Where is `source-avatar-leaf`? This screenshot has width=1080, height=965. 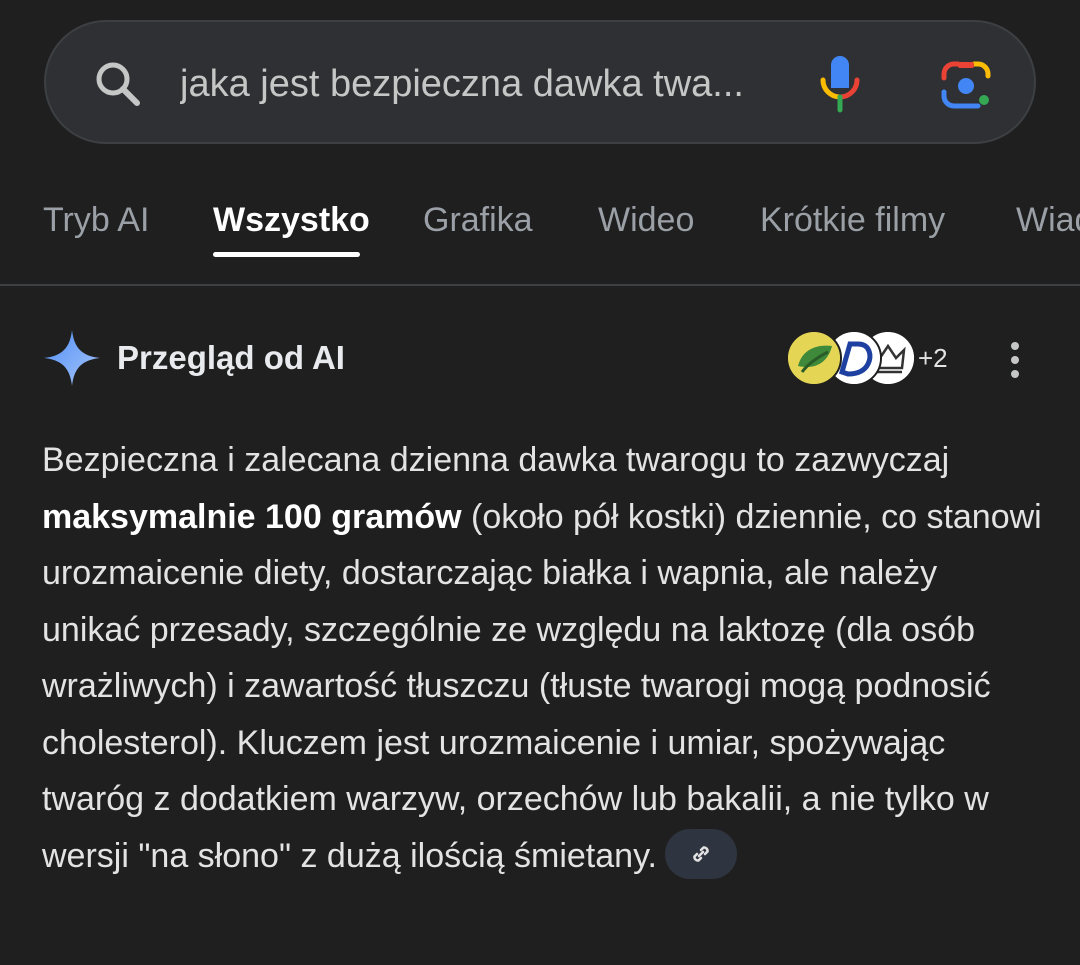
source-avatar-leaf is located at coordinates (814, 358).